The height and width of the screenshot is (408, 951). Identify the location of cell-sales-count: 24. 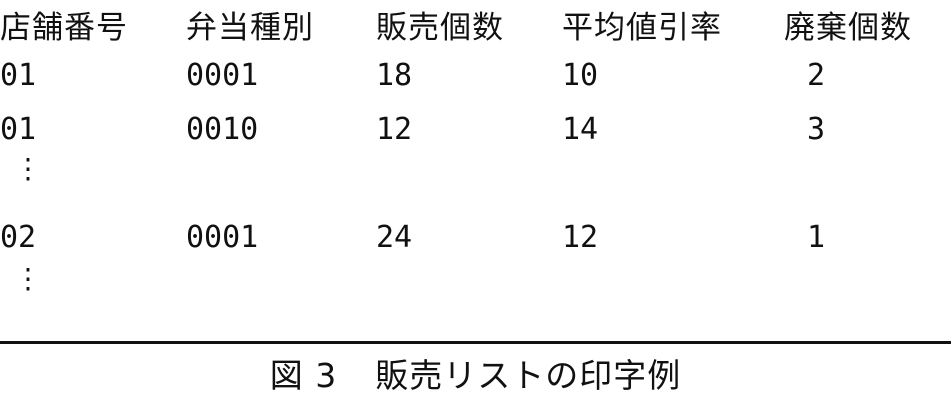
(394, 237).